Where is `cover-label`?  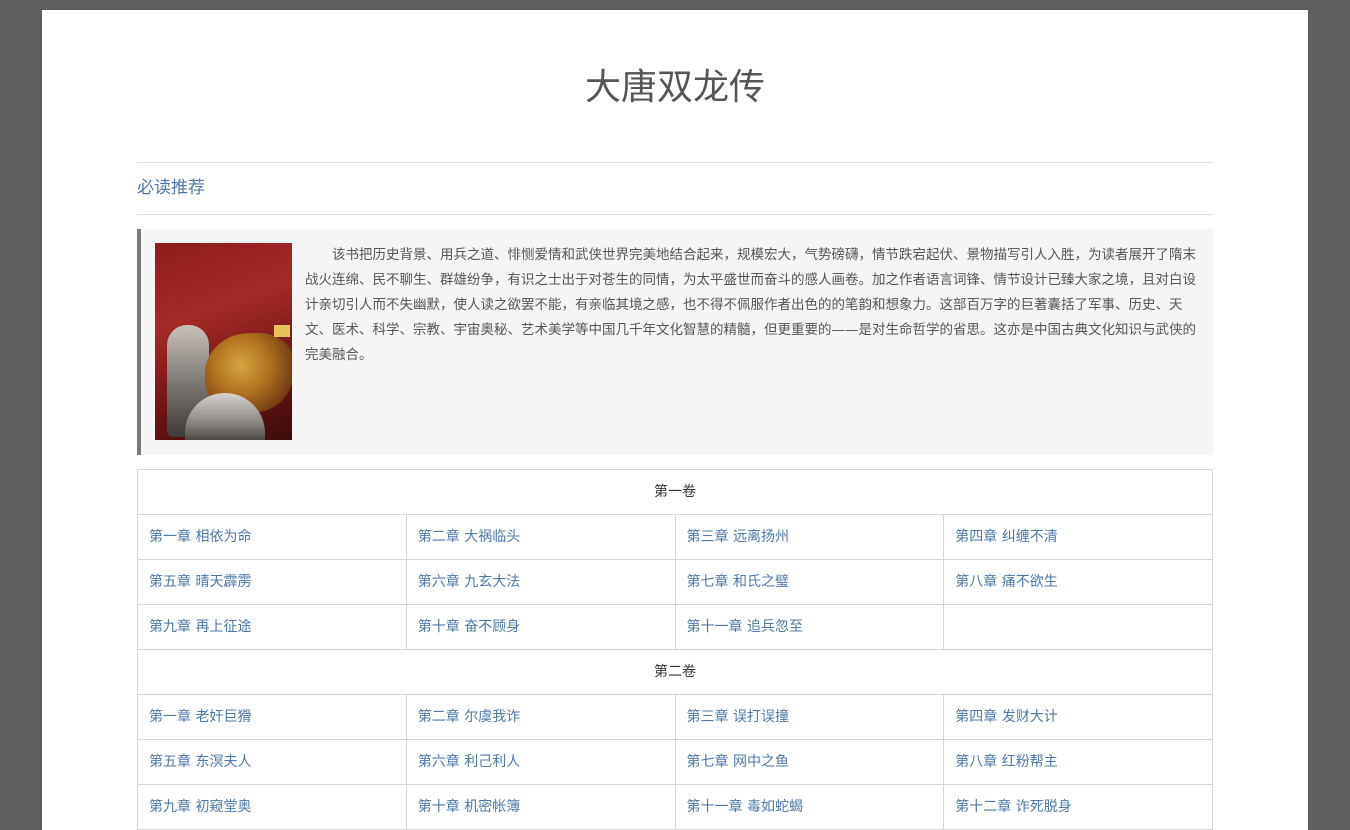 cover-label is located at coordinates (282, 331).